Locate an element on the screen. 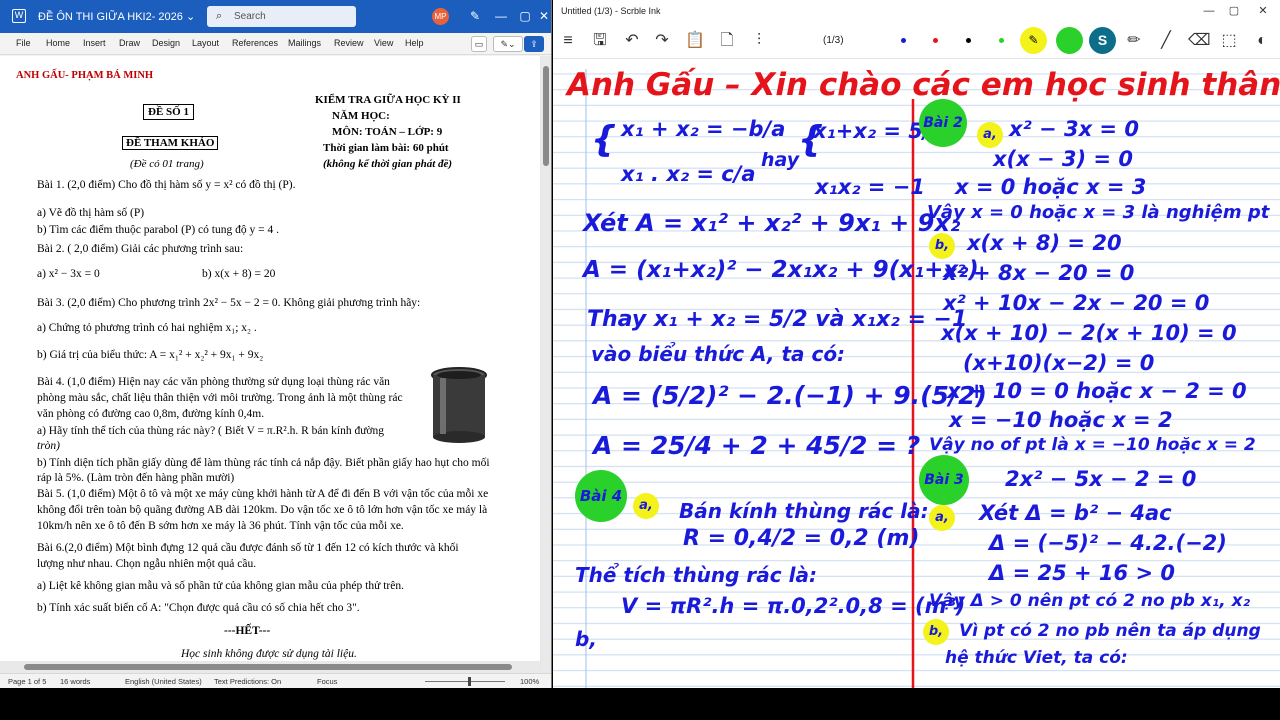 The image size is (1280, 720). text-predictions: Text Predictions: On is located at coordinates (247, 681).